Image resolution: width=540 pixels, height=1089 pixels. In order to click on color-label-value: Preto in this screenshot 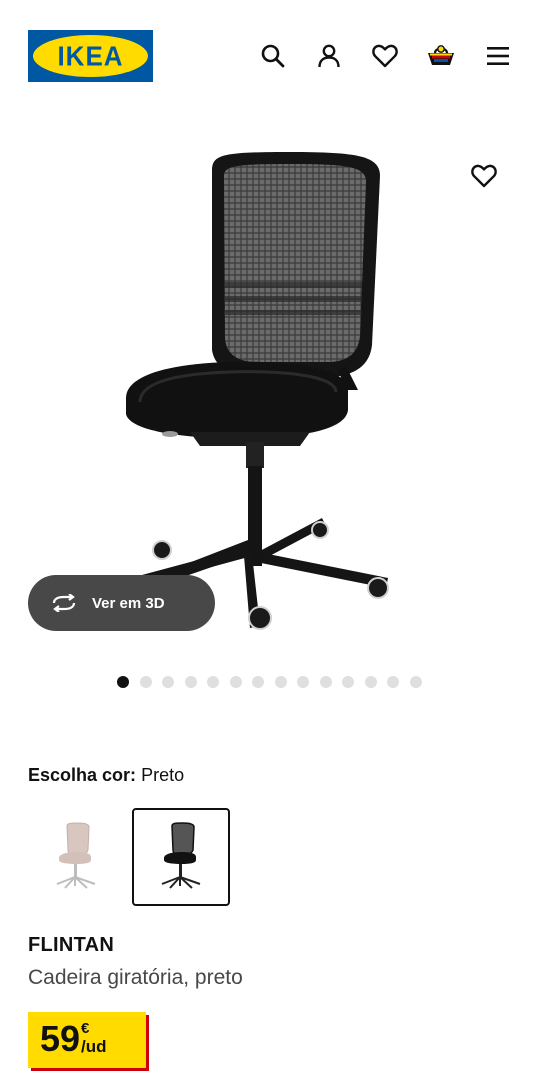, I will do `click(163, 775)`.